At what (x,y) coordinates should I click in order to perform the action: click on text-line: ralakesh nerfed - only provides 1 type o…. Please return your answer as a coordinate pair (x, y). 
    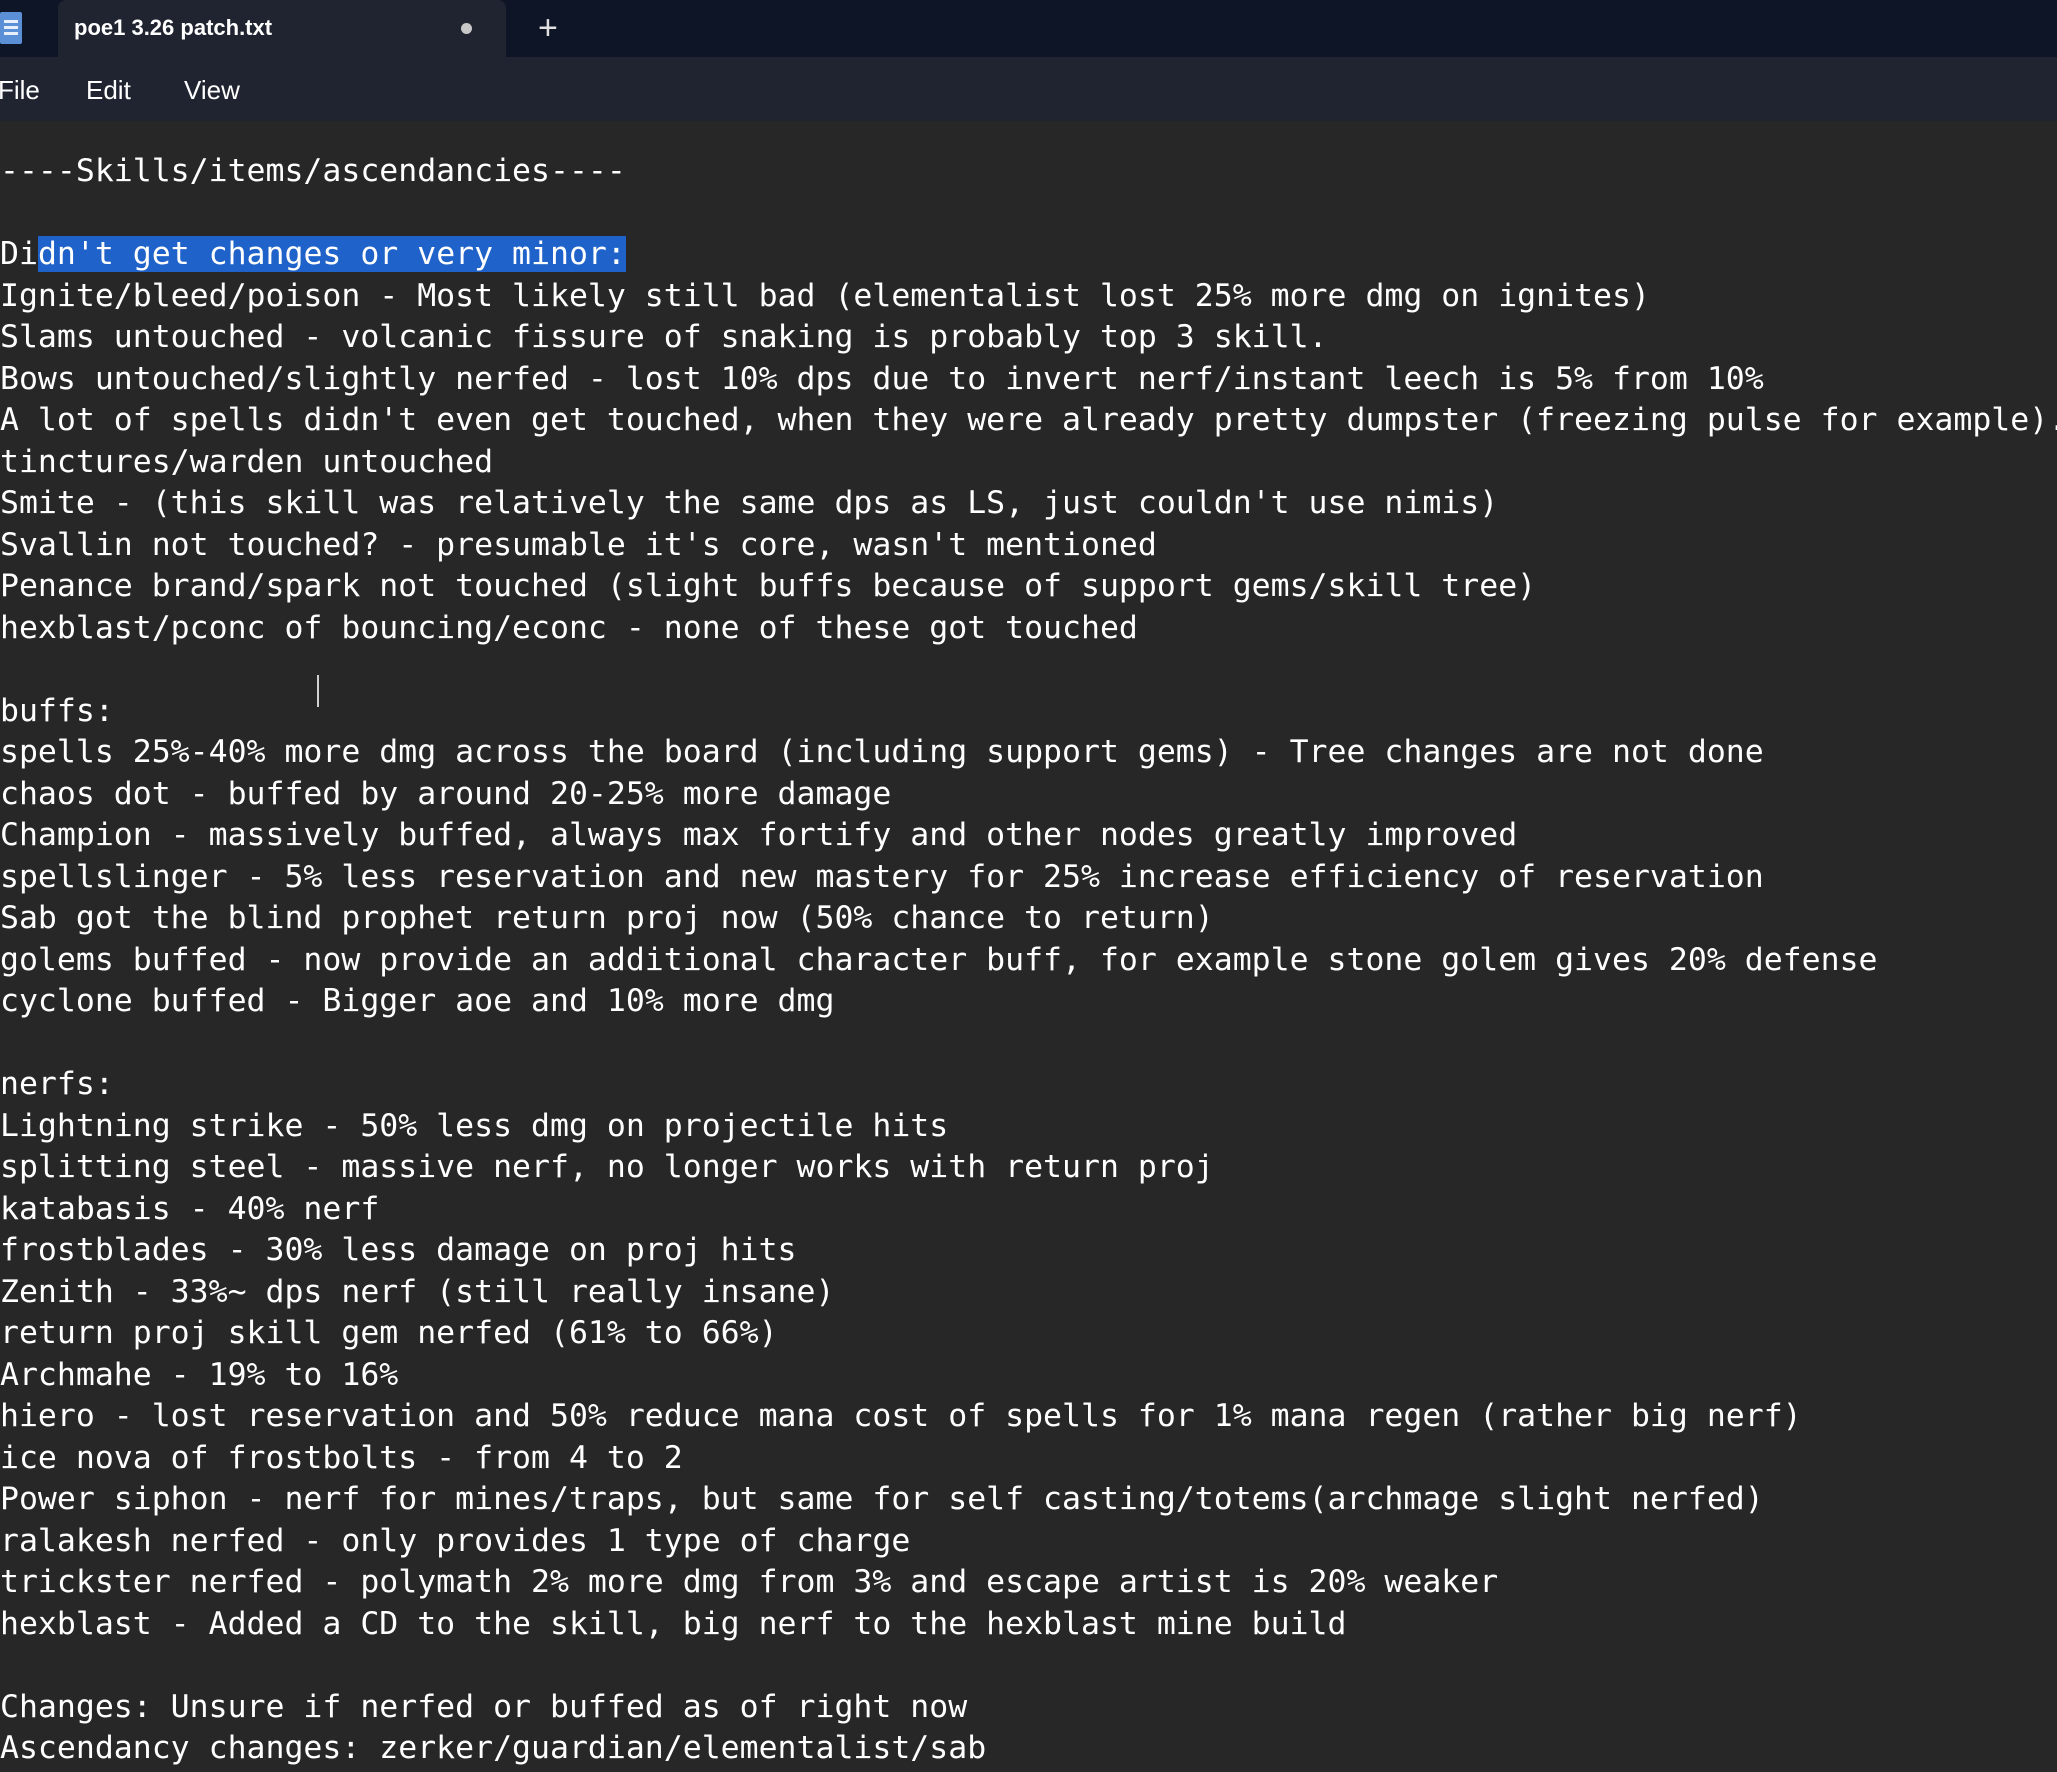
    Looking at the image, I should click on (455, 1542).